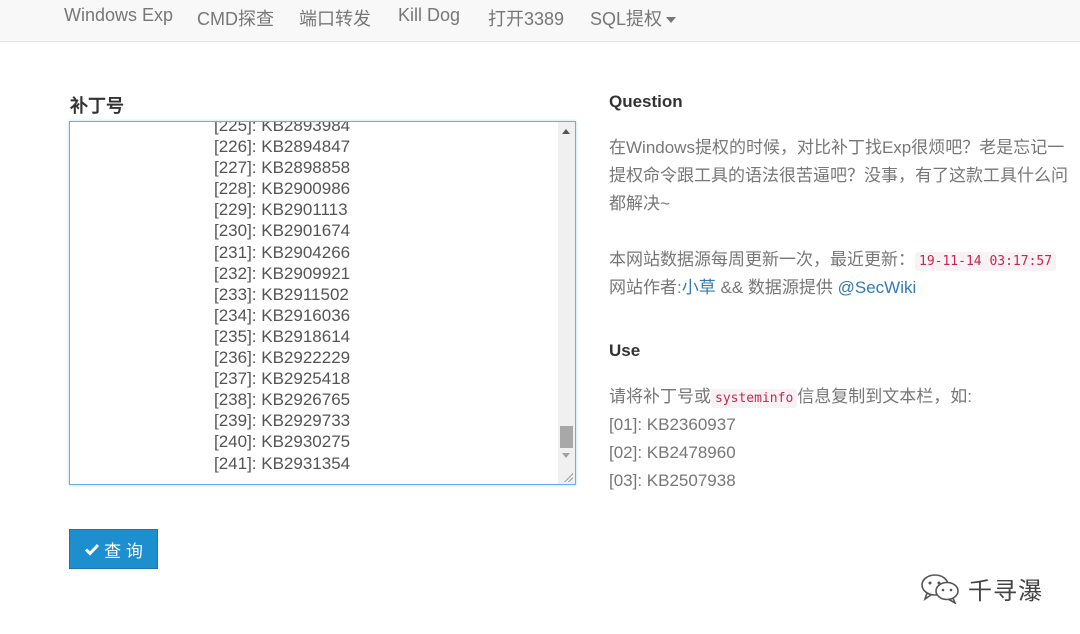 The width and height of the screenshot is (1080, 634). Describe the element at coordinates (282, 336) in the screenshot. I see `patch-line: [235]: KB2918614` at that location.